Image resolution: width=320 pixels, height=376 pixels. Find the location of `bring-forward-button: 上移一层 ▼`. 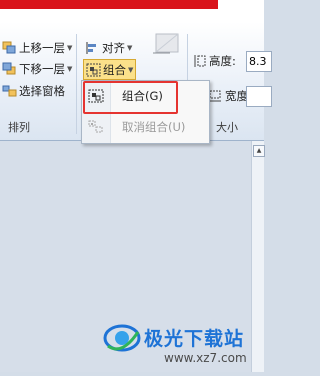

bring-forward-button: 上移一层 ▼ is located at coordinates (37, 48).